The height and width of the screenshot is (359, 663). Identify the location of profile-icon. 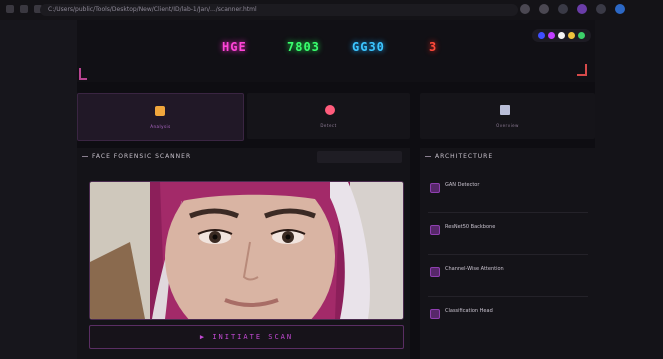
(582, 9).